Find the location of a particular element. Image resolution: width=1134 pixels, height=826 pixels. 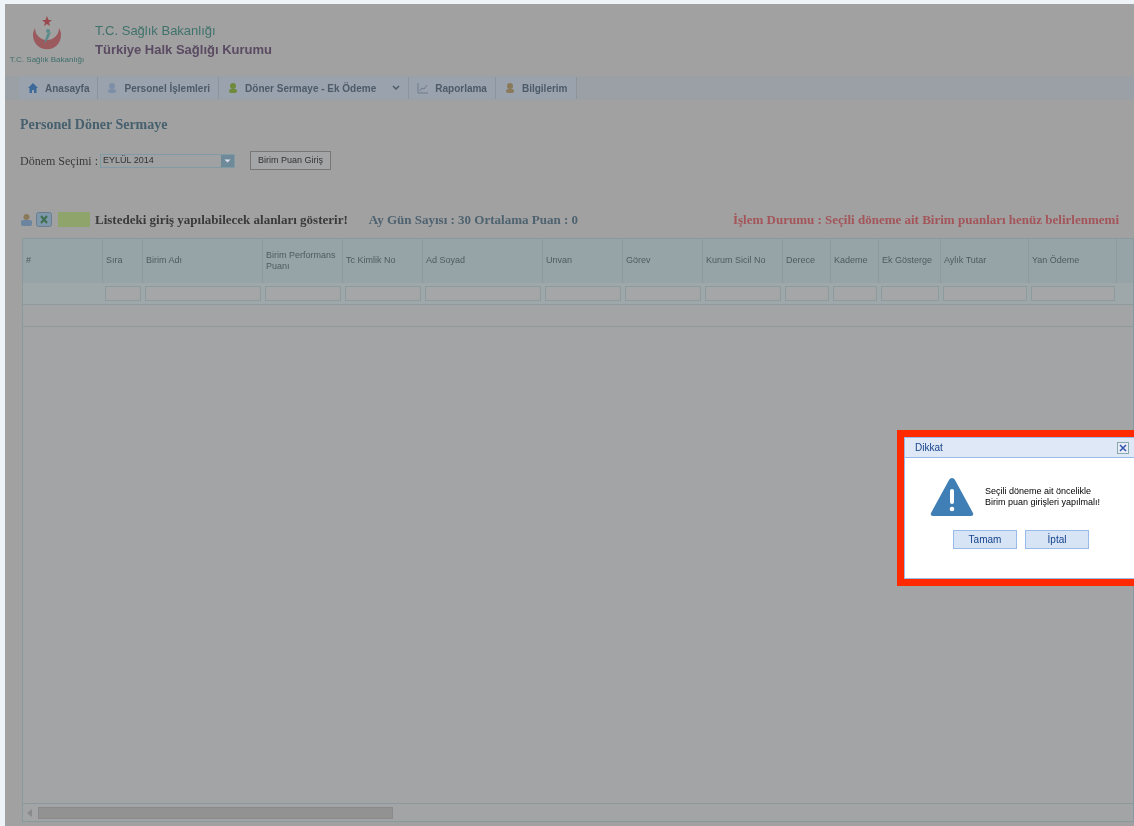

column-header: Derece is located at coordinates (807, 260).